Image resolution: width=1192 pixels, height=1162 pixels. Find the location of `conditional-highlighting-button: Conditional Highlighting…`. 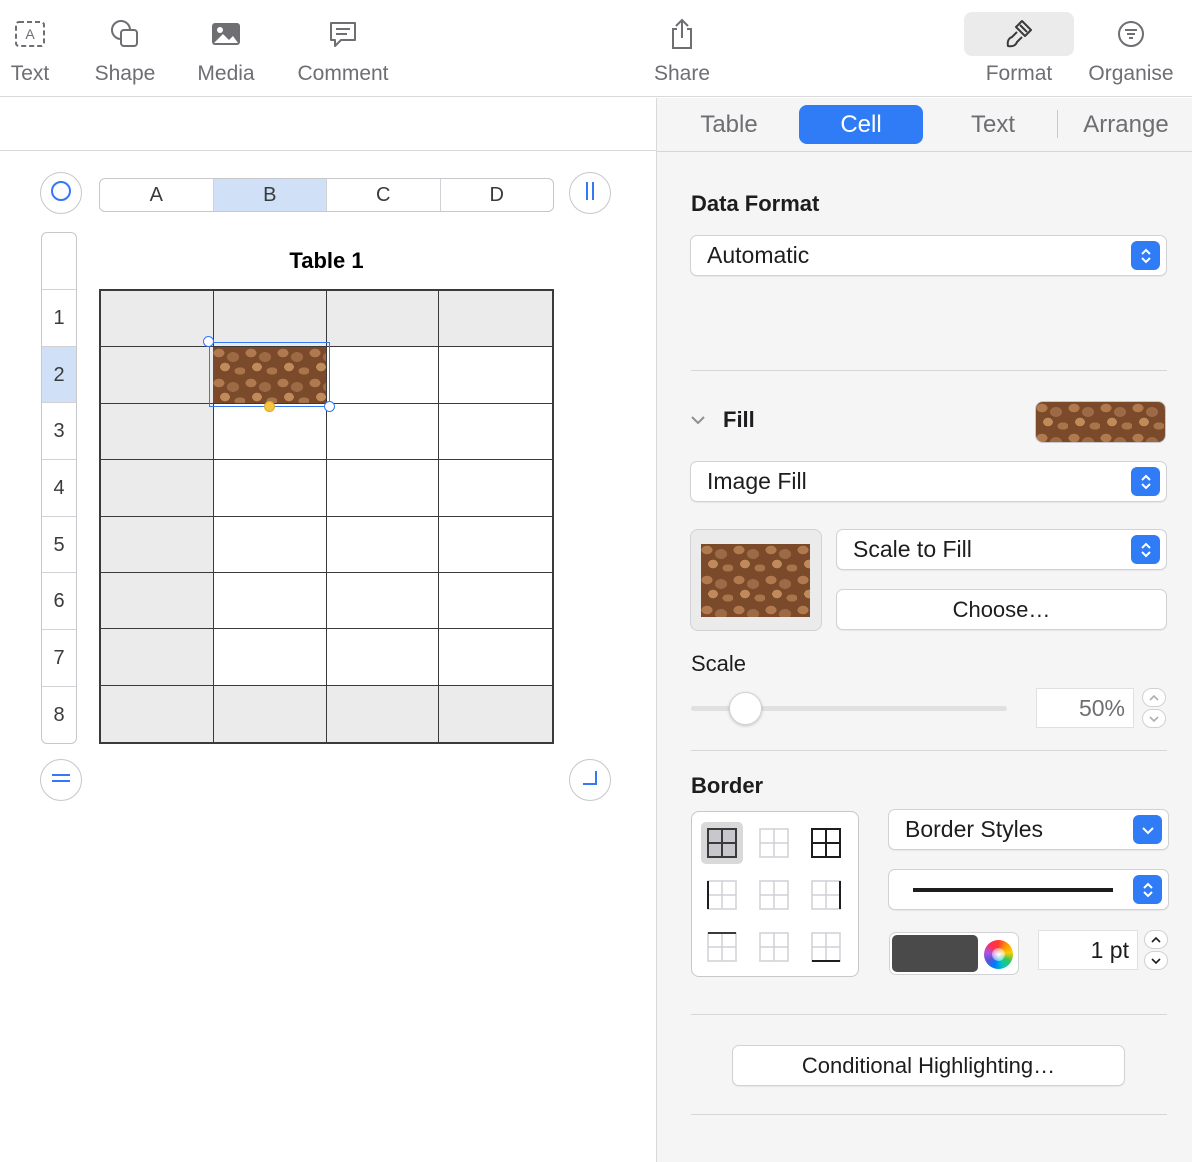

conditional-highlighting-button: Conditional Highlighting… is located at coordinates (928, 1065).